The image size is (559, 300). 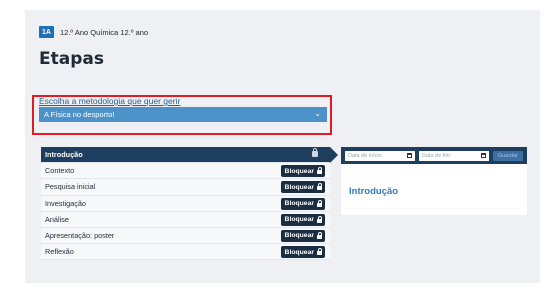 What do you see at coordinates (65, 203) in the screenshot?
I see `stage-label: Investigação` at bounding box center [65, 203].